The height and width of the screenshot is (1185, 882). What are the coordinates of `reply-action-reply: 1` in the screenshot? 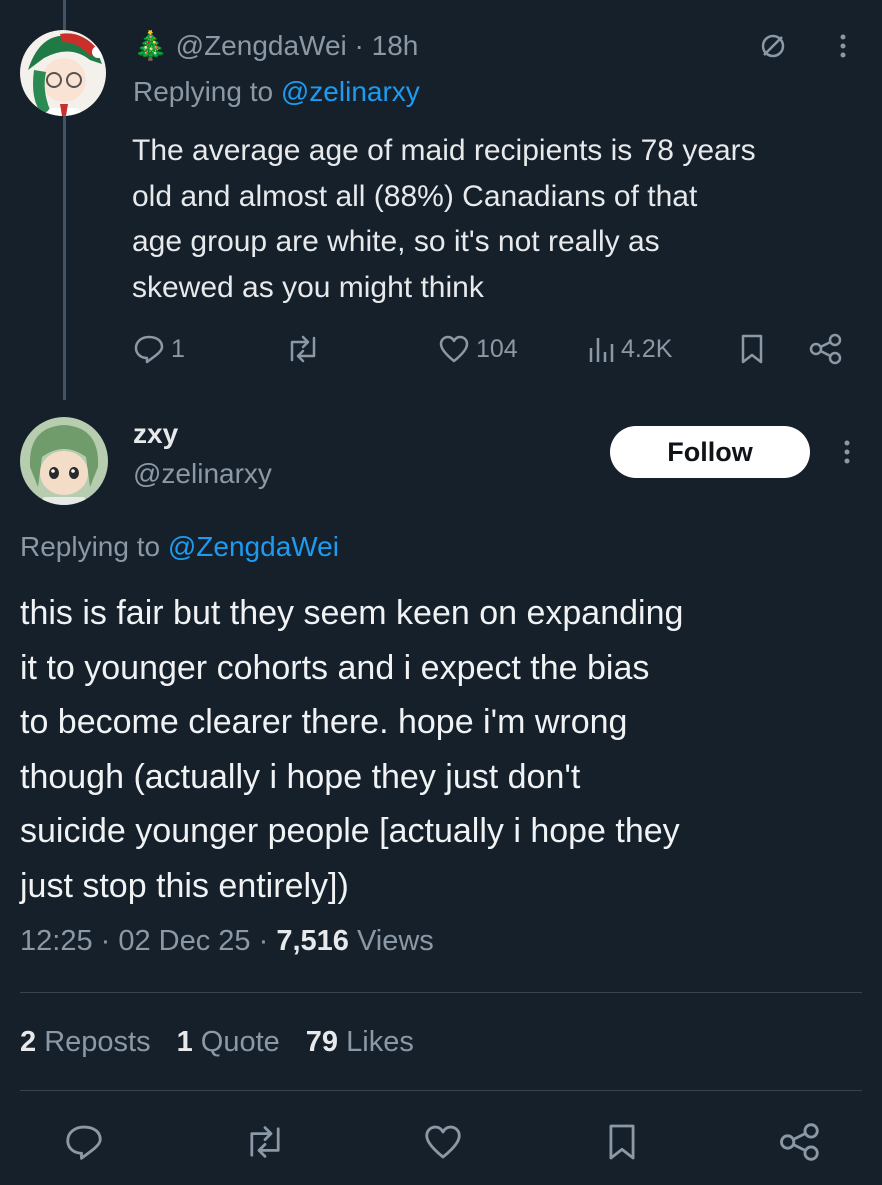 It's located at (159, 349).